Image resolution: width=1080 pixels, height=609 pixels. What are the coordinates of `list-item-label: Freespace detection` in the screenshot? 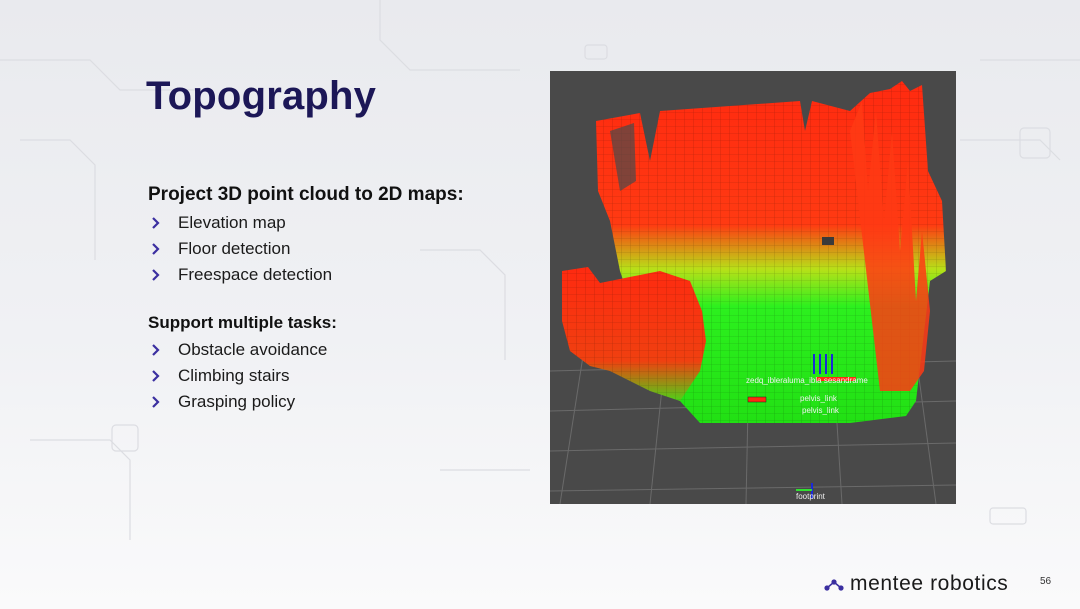 It's located at (255, 274).